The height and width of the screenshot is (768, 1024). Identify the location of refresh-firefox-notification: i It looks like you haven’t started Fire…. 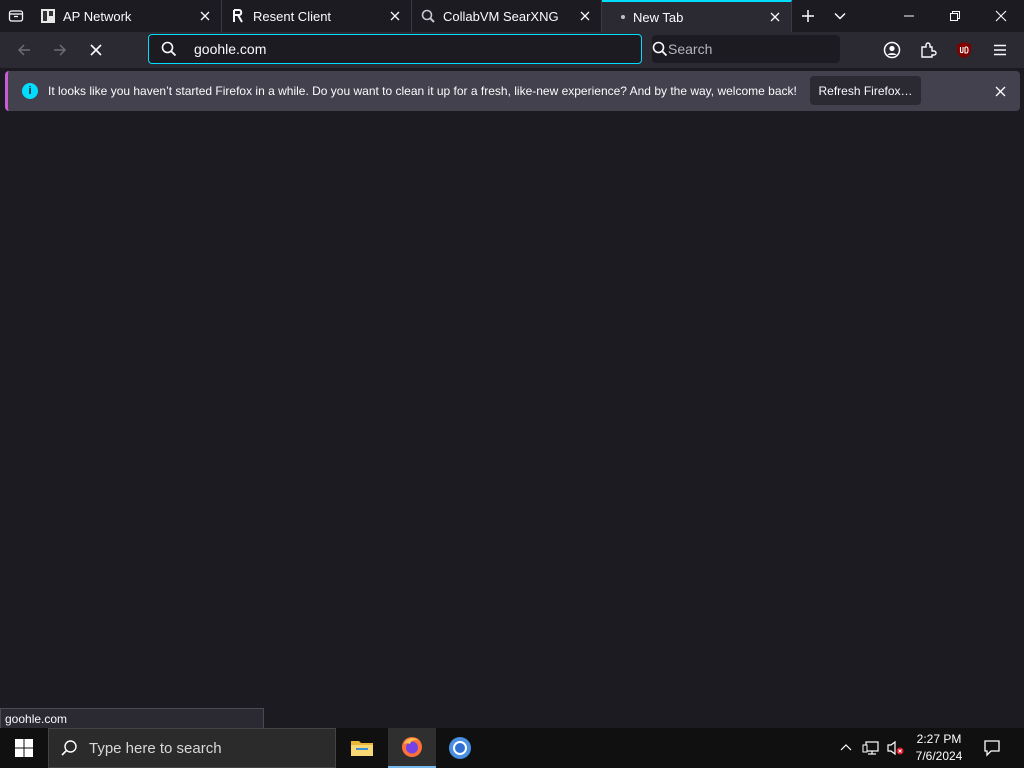
(512, 91).